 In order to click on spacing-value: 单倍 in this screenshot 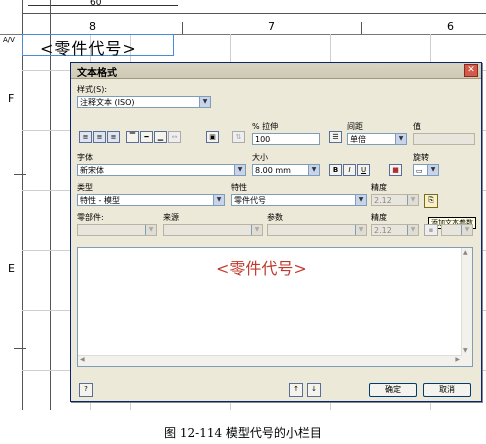, I will do `click(358, 139)`.